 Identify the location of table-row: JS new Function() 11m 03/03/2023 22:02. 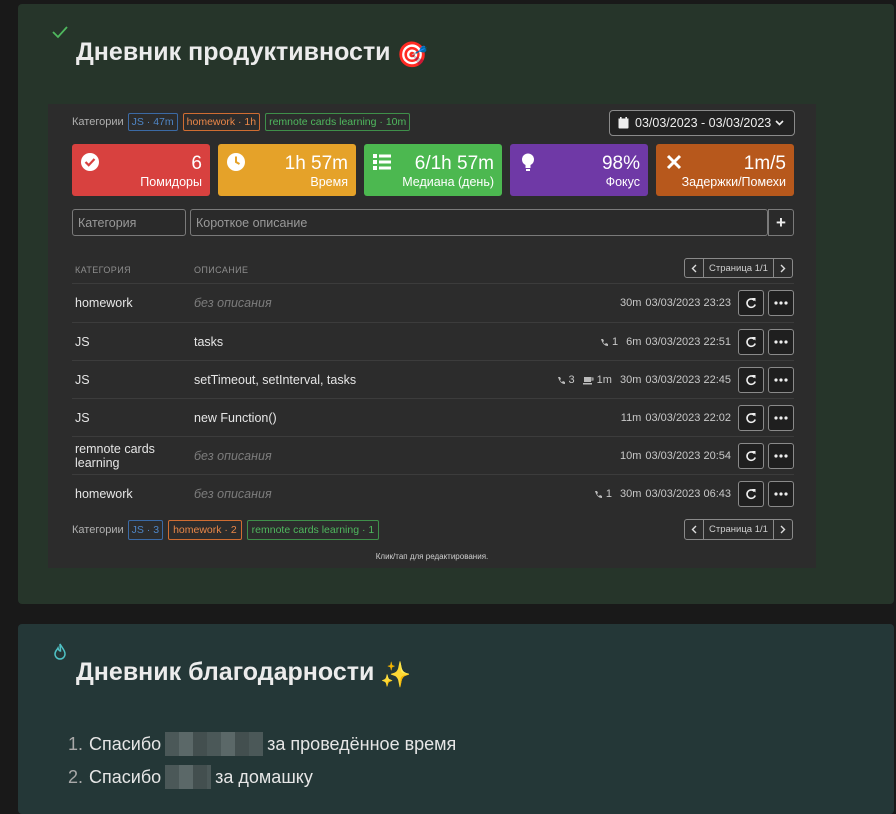
(433, 417).